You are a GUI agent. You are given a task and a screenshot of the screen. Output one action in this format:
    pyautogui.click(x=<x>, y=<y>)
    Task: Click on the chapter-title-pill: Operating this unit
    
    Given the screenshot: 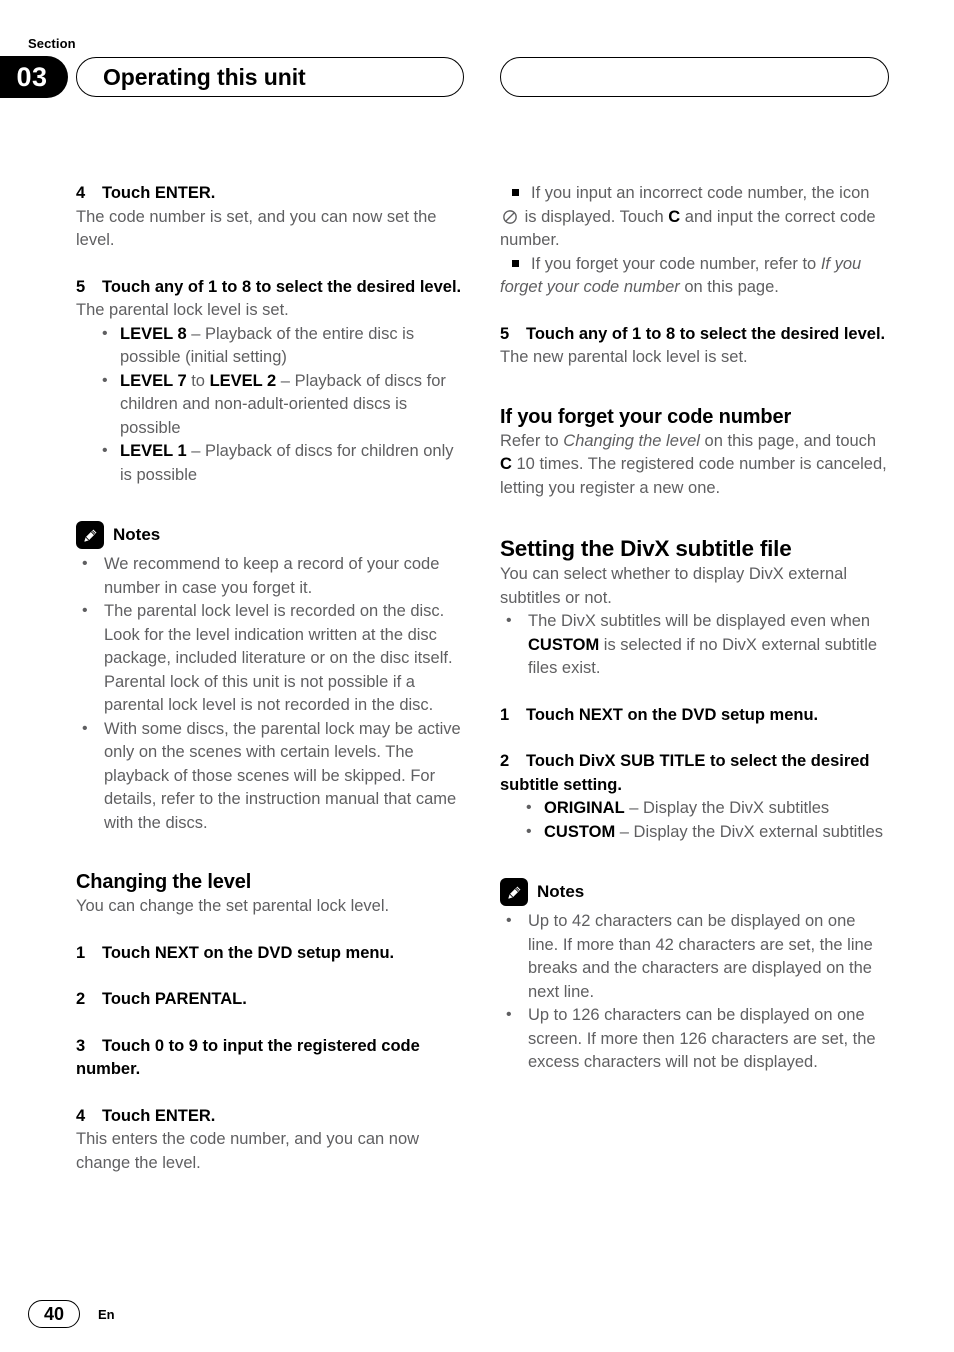 What is the action you would take?
    pyautogui.click(x=270, y=77)
    